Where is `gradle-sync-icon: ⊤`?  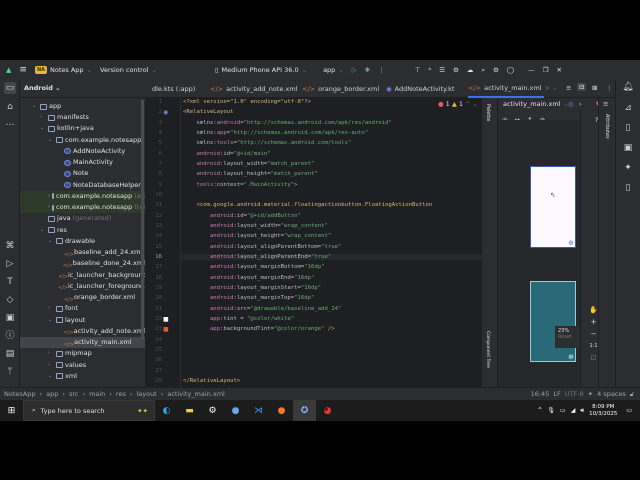
gradle-sync-icon: ⊤ is located at coordinates (418, 70).